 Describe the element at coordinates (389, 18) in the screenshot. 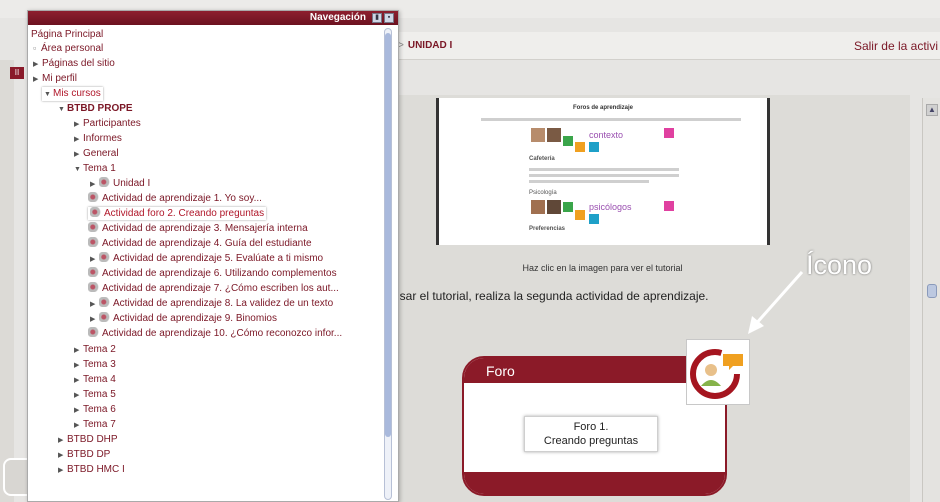

I see `collapse-icon: ▪` at that location.